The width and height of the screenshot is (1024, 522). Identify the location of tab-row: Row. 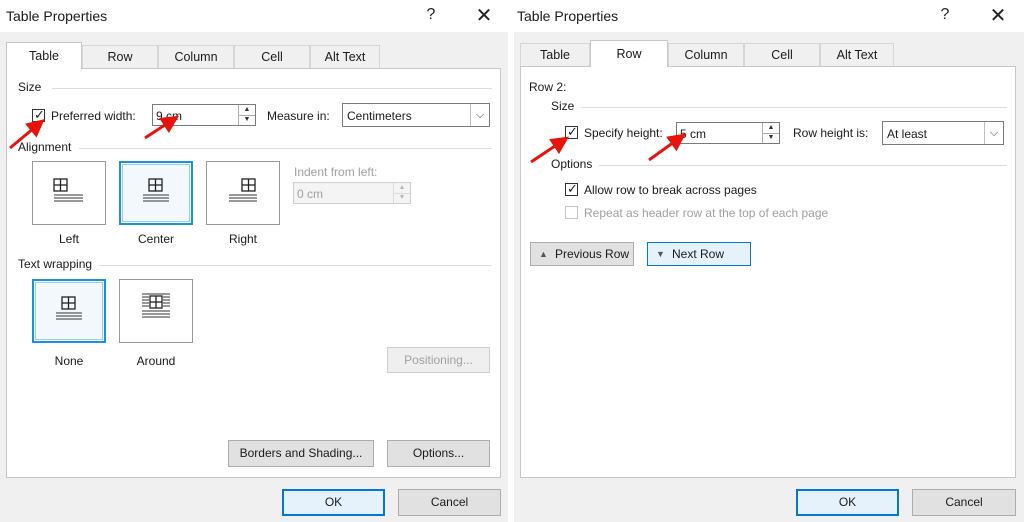
(629, 53).